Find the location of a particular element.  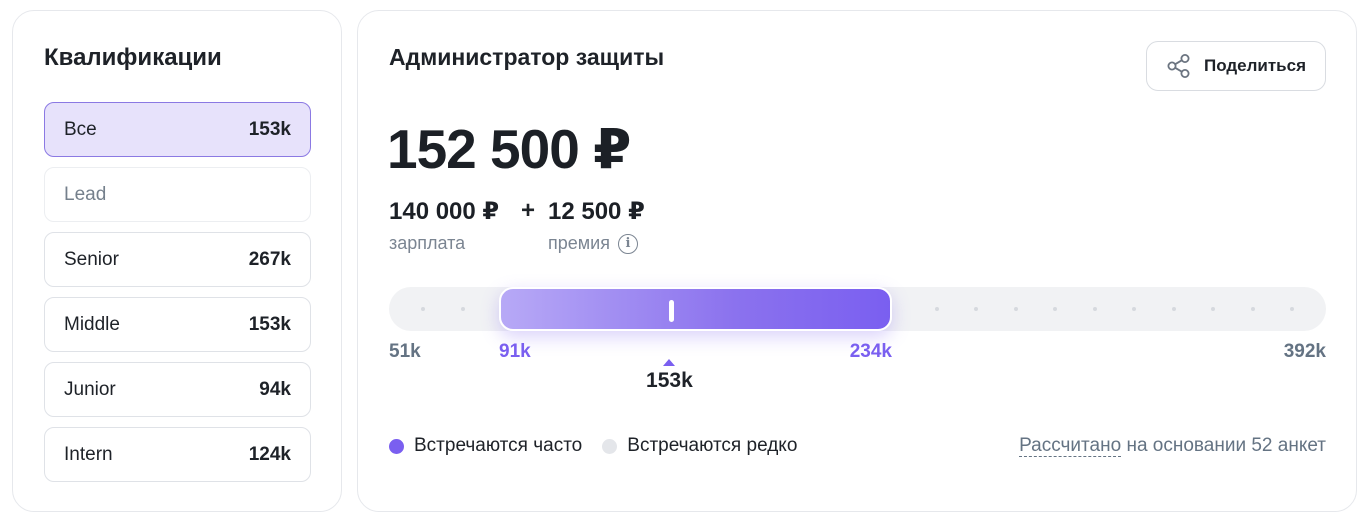

qualification-value: 124k is located at coordinates (269, 454).